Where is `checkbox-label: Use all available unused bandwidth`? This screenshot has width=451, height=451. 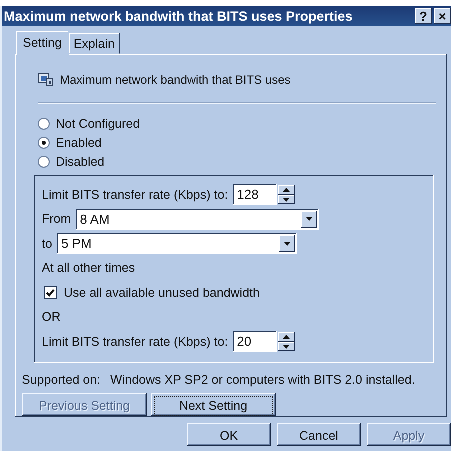 checkbox-label: Use all available unused bandwidth is located at coordinates (162, 293).